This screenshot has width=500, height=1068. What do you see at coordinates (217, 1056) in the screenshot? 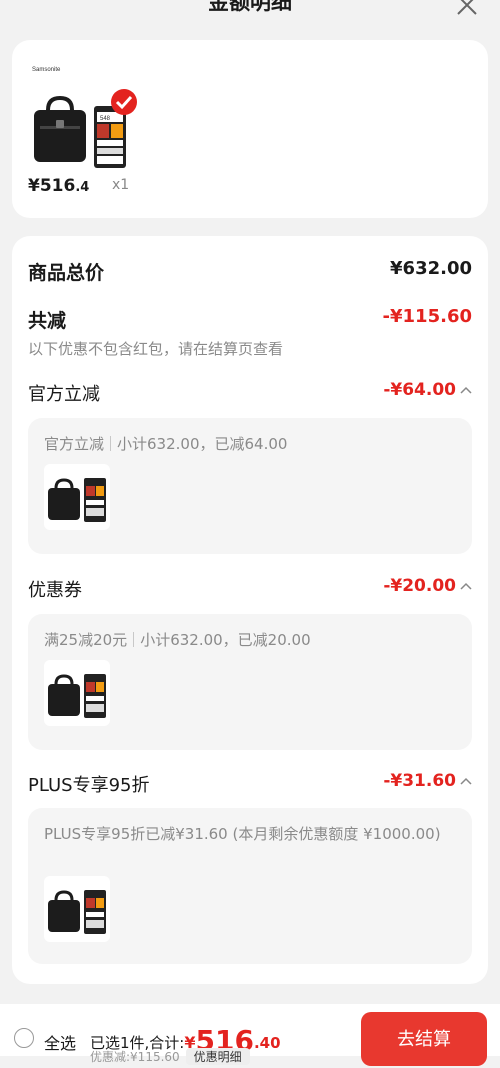
I see `discount-detail-button: 优惠明细` at bounding box center [217, 1056].